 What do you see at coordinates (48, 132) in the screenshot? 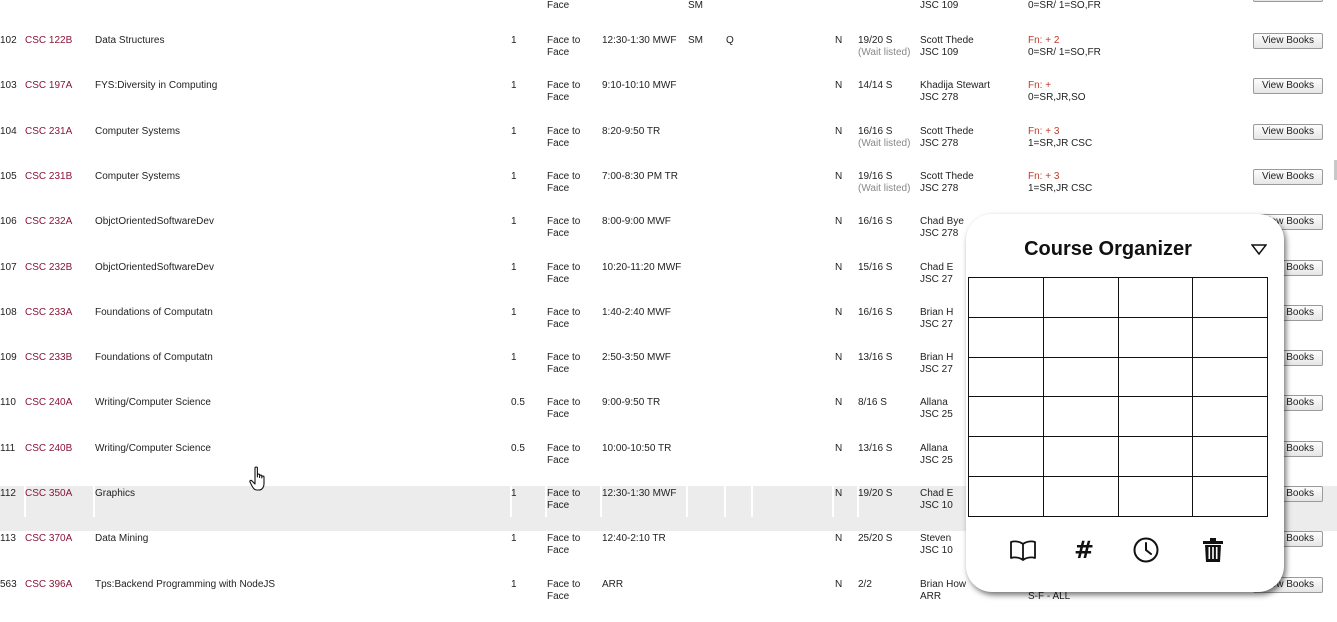
I see `course-code-link: CSC 231A` at bounding box center [48, 132].